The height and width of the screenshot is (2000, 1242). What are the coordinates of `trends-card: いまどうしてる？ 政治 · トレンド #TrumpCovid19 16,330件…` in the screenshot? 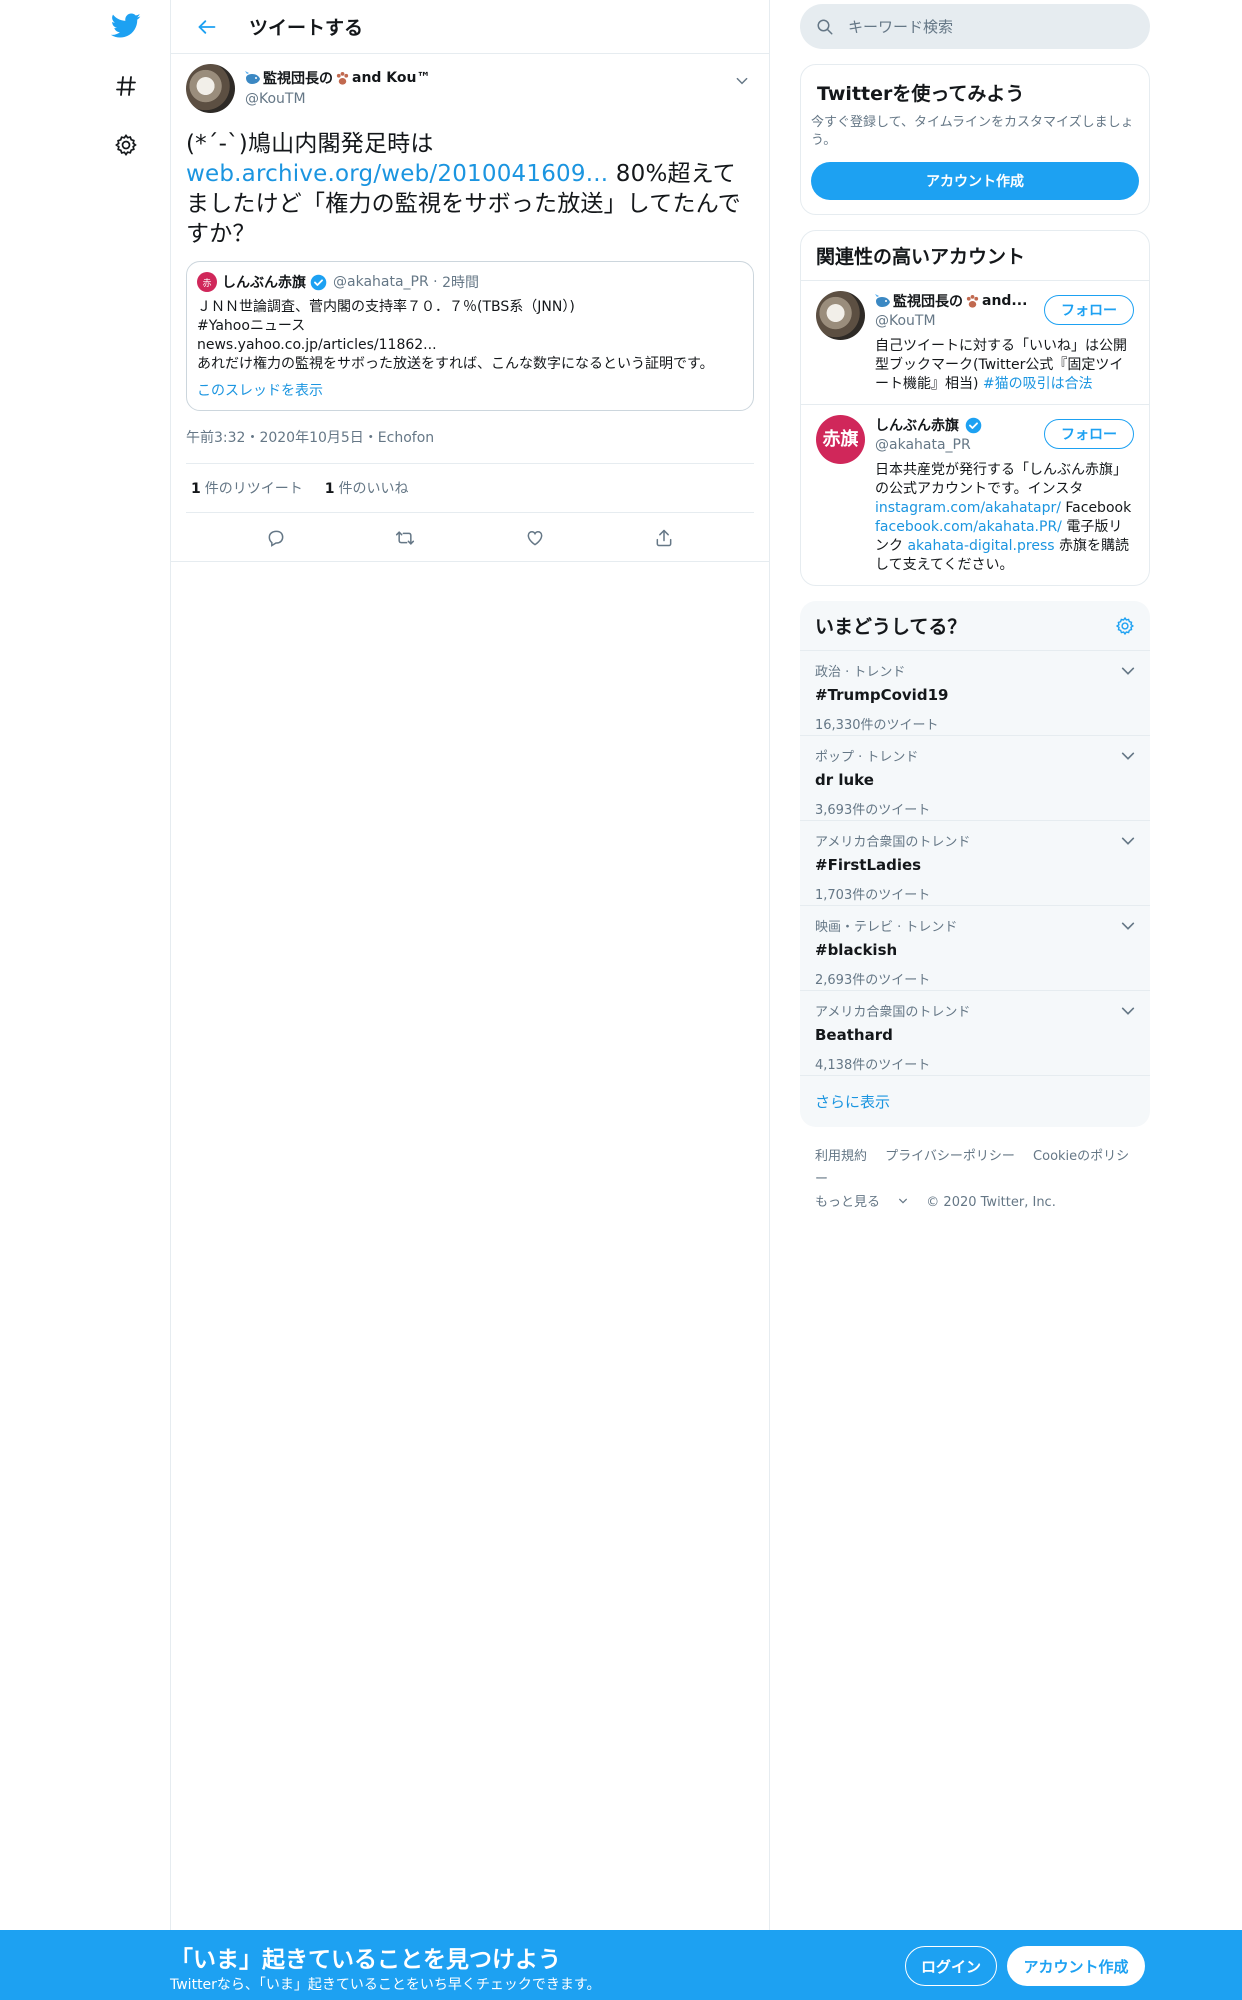 It's located at (975, 864).